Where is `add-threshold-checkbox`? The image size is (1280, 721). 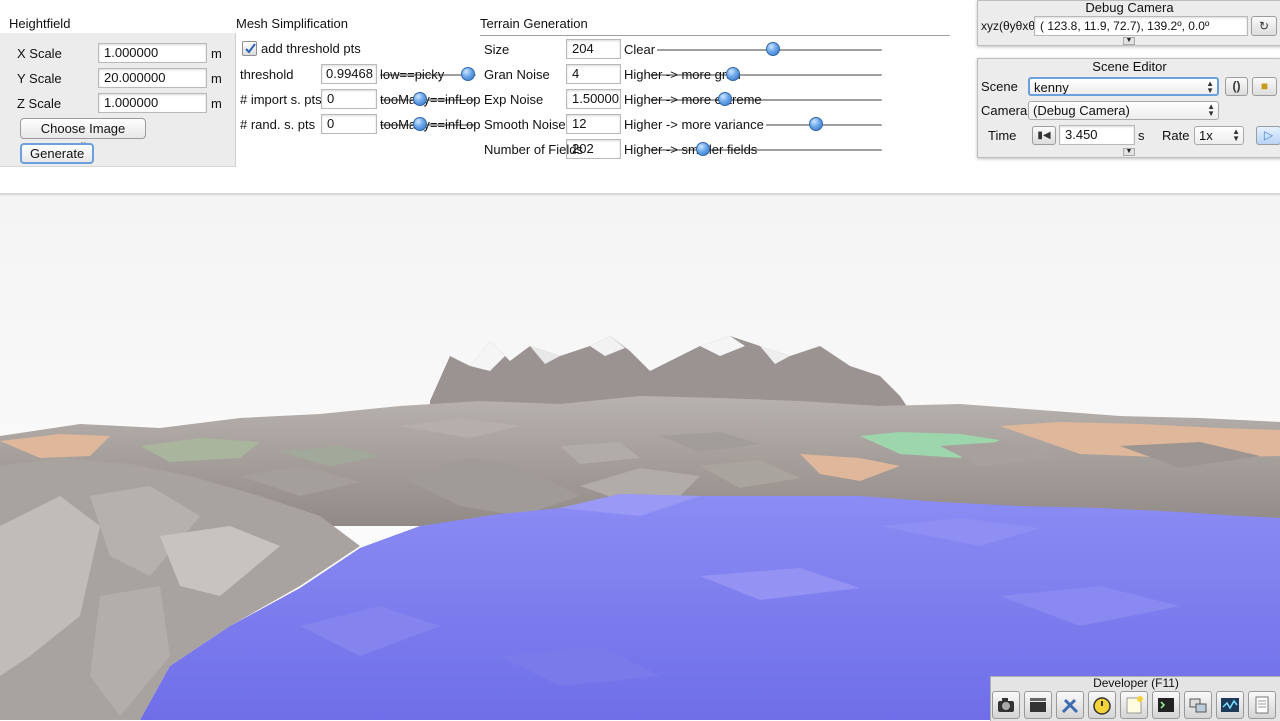 add-threshold-checkbox is located at coordinates (249, 48).